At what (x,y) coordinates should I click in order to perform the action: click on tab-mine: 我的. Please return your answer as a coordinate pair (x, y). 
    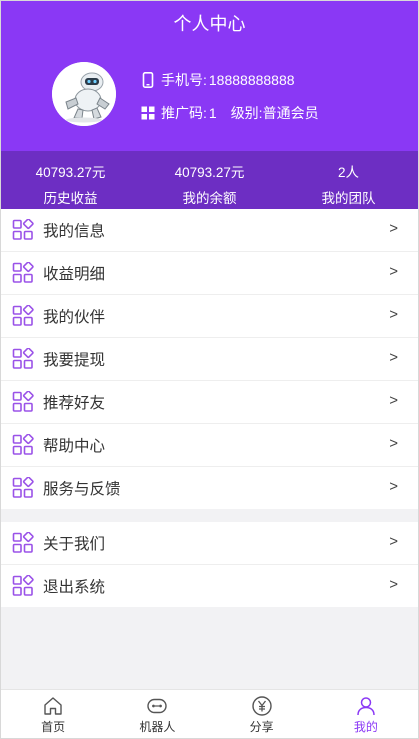
    Looking at the image, I should click on (366, 714).